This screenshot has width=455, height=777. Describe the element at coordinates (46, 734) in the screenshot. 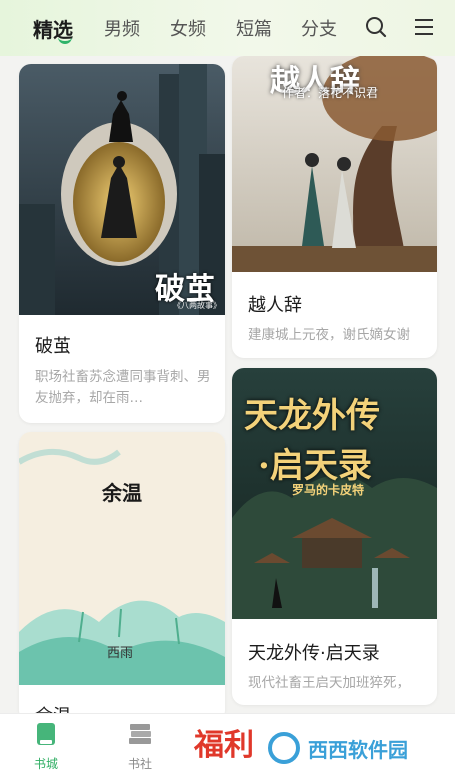

I see `book-icon` at that location.